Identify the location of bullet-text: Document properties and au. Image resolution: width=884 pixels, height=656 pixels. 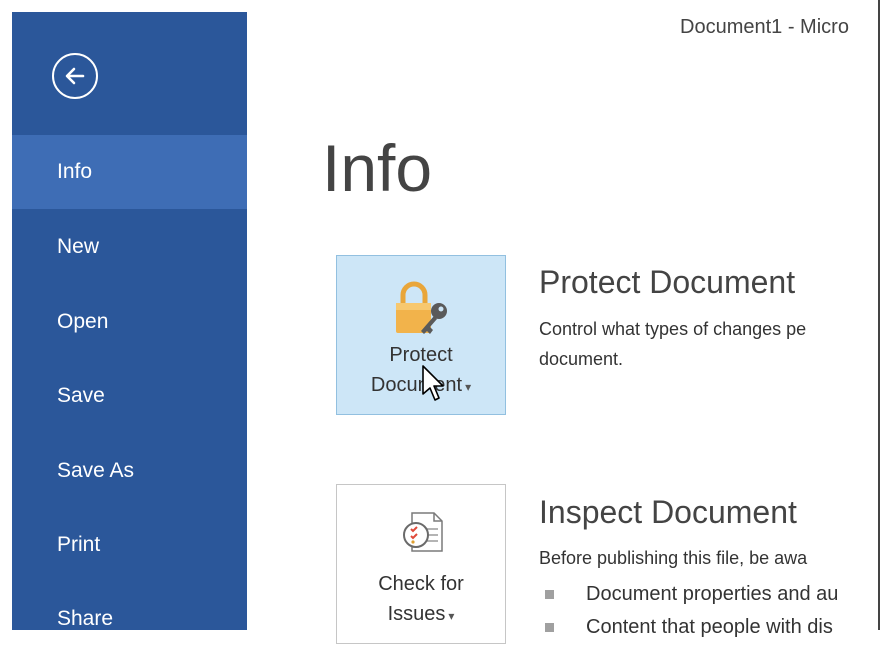
(712, 594).